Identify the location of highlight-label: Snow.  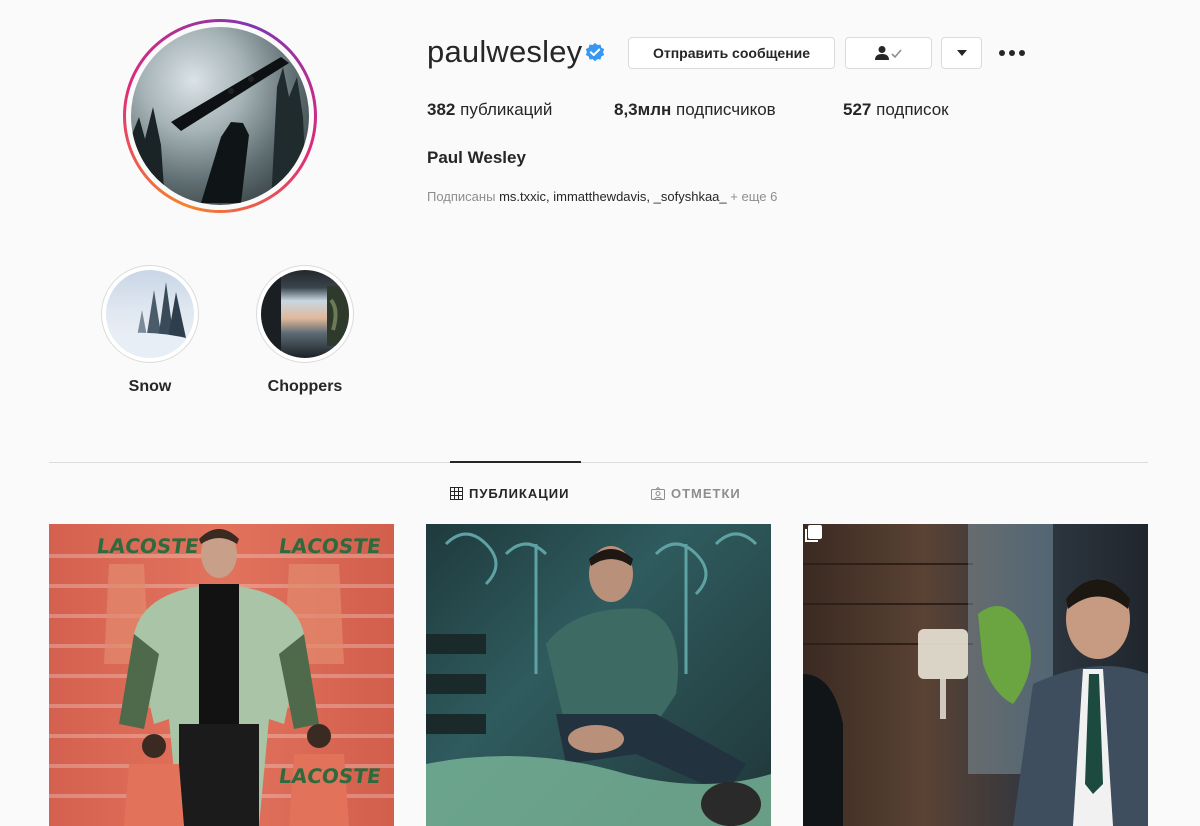
(150, 386).